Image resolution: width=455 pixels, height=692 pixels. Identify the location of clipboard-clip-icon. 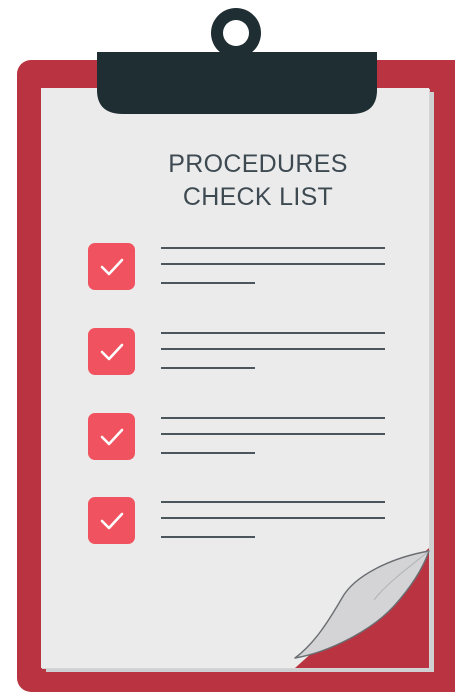
(237, 61).